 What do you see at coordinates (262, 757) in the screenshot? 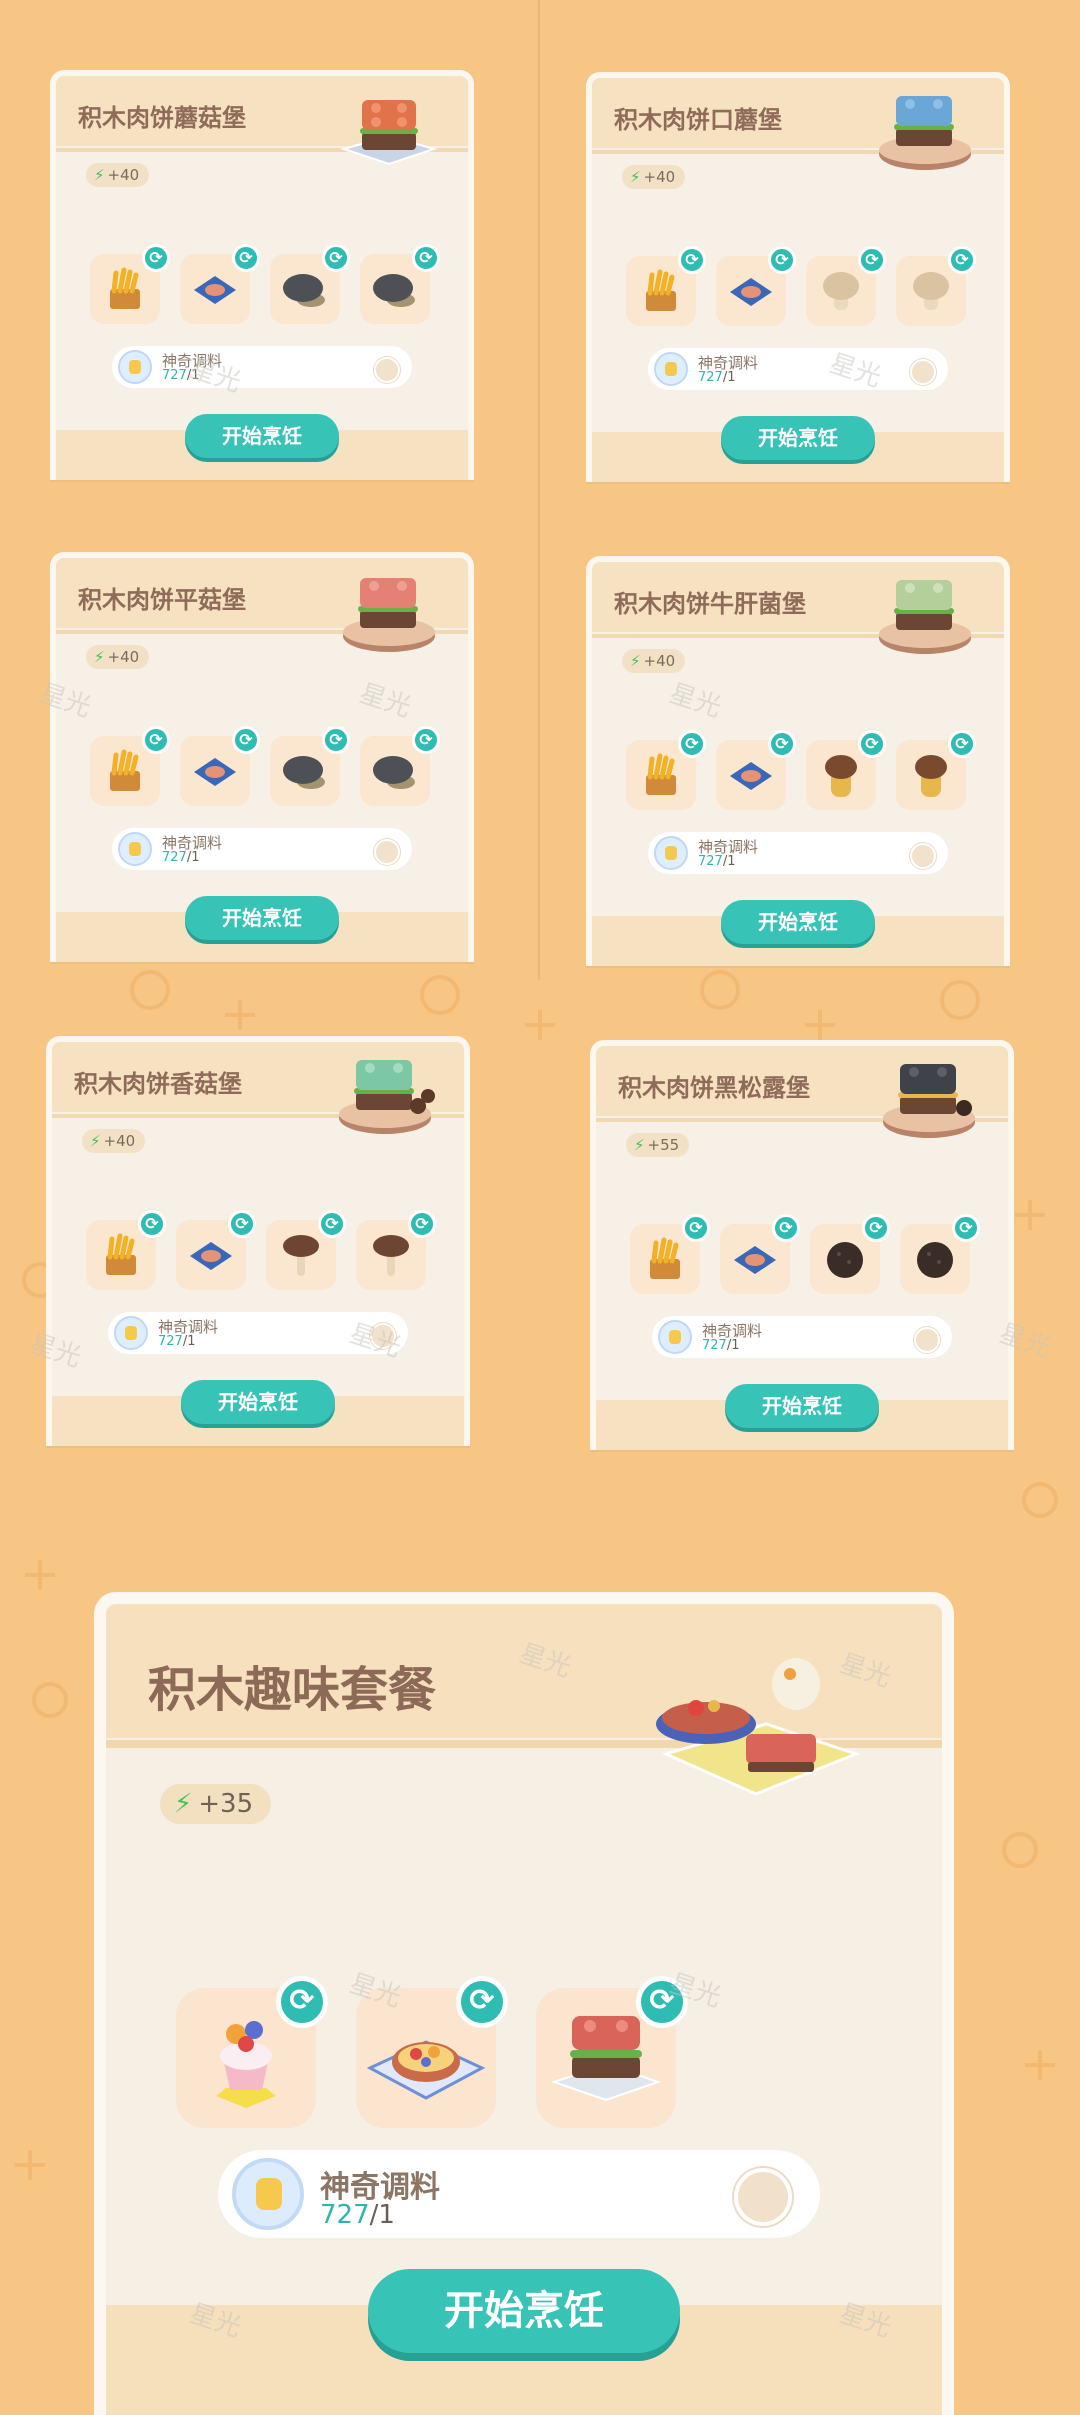
I see `recipe-card: 积木肉饼平菇堡 ⚡ +40 ⟳ ⟳ ⟳ ⟳ 神奇调料 727/1 开始烹饪` at bounding box center [262, 757].